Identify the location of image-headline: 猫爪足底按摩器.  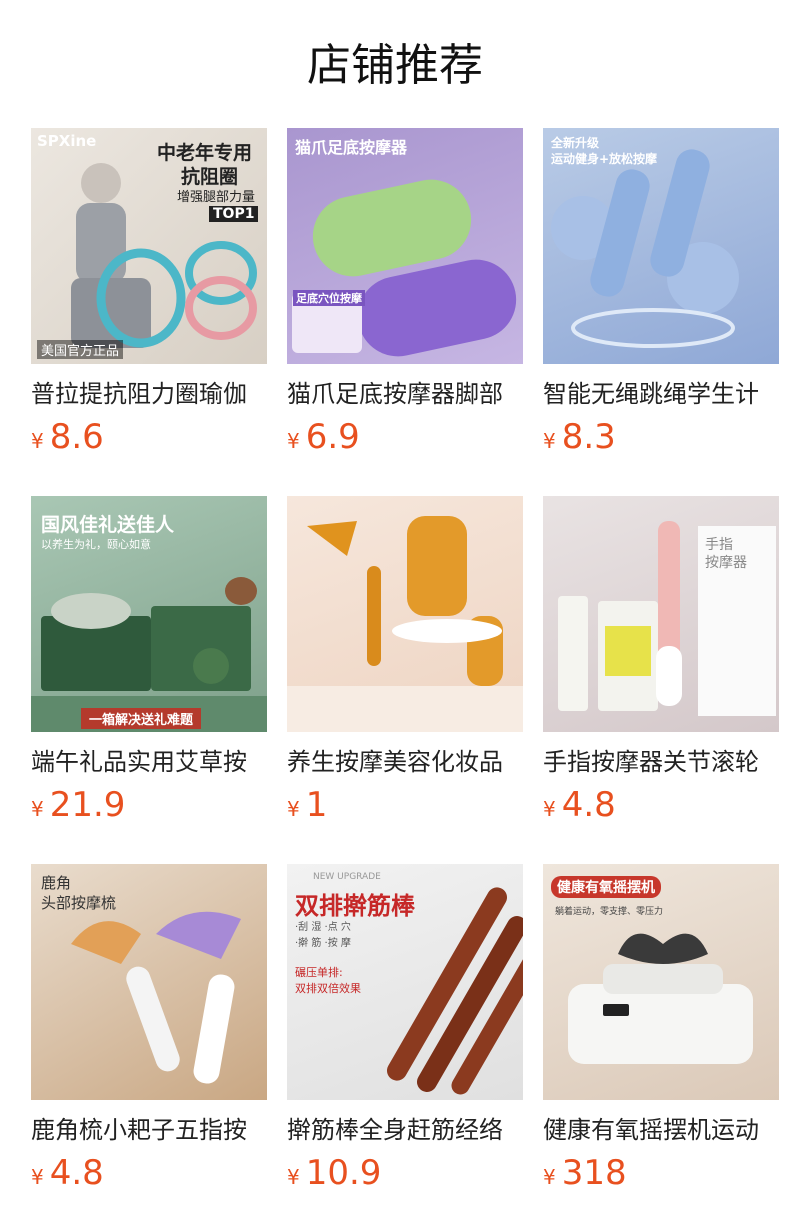
(351, 147).